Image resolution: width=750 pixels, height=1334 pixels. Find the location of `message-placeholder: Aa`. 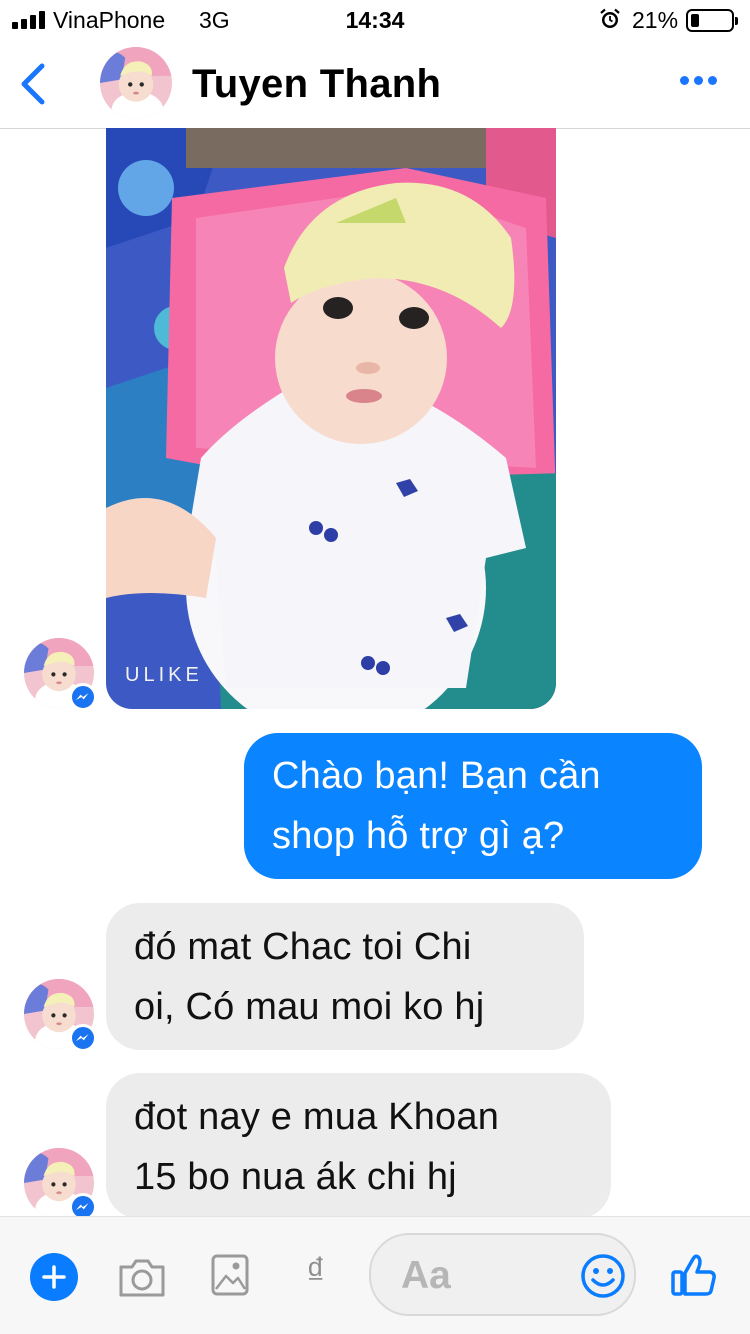

message-placeholder: Aa is located at coordinates (426, 1275).